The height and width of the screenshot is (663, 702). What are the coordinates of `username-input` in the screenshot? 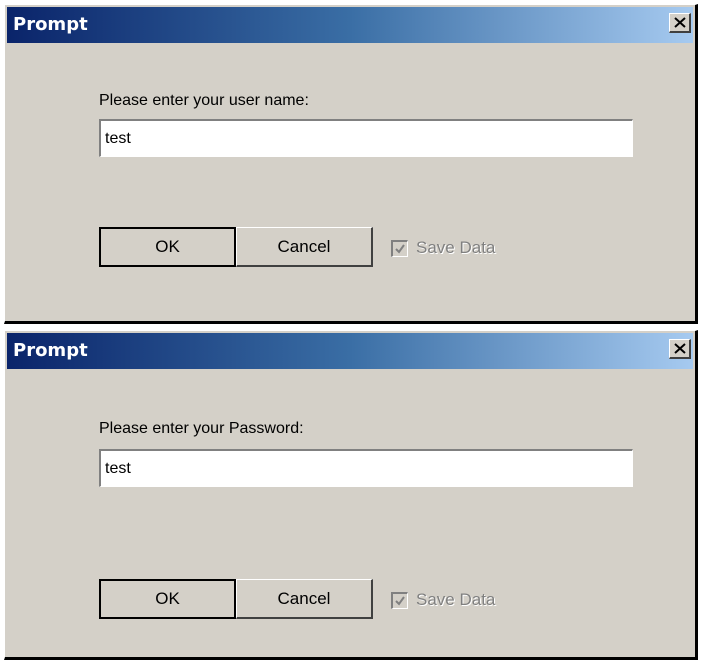 It's located at (366, 138).